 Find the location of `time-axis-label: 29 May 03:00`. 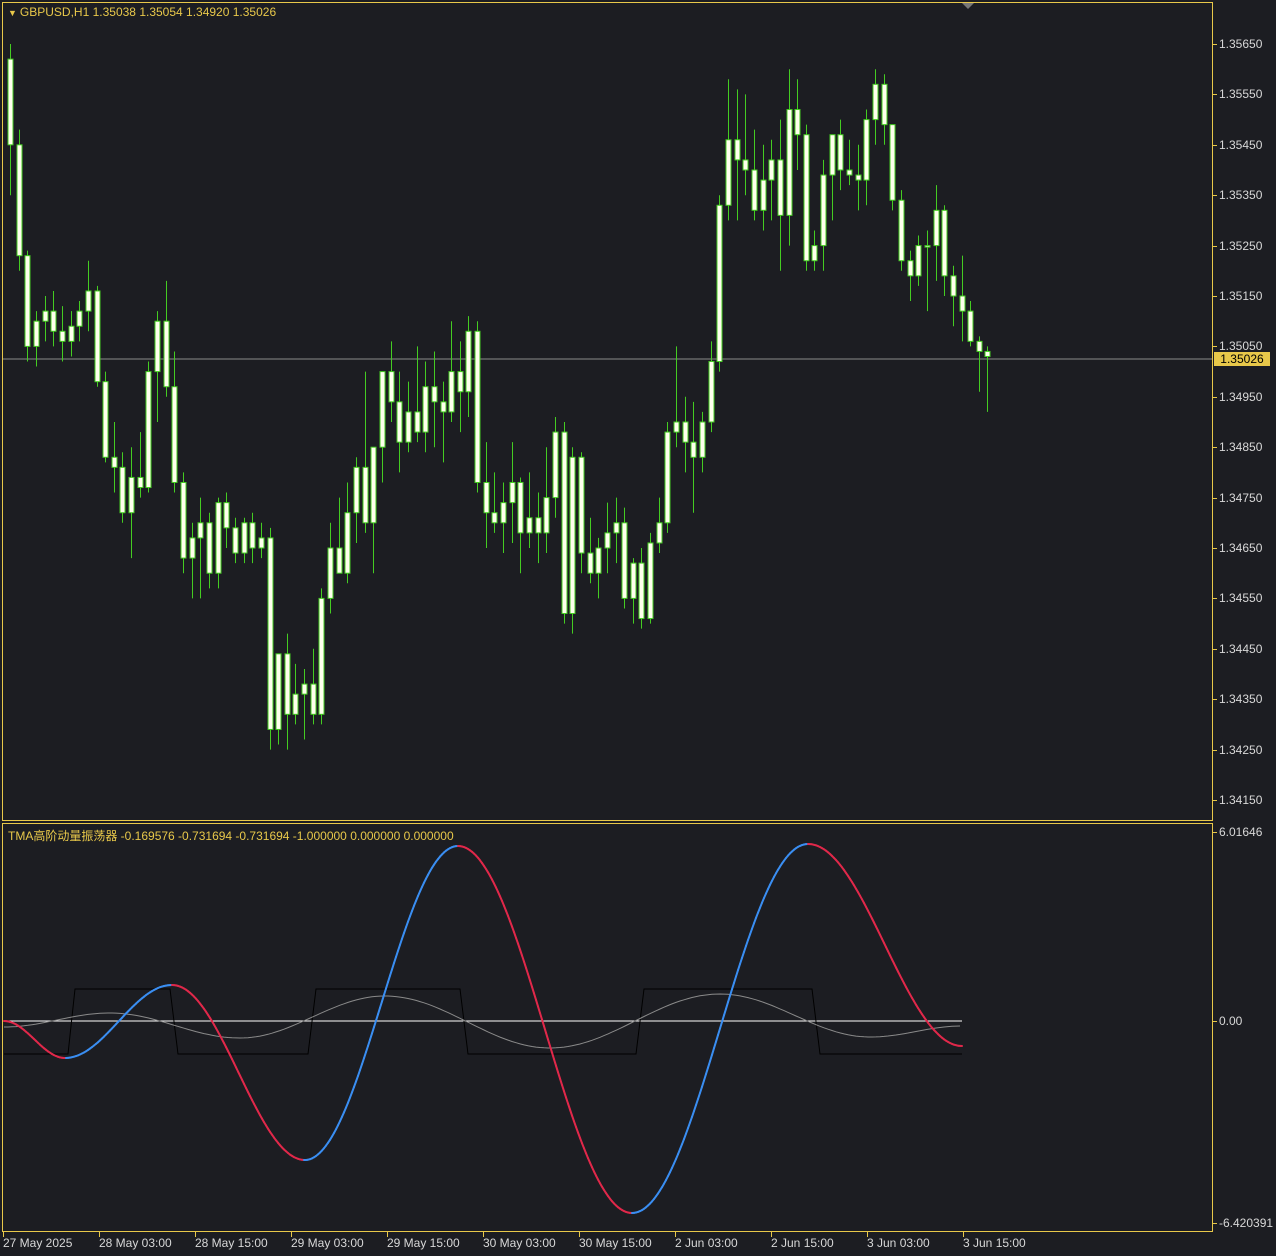

time-axis-label: 29 May 03:00 is located at coordinates (327, 1243).